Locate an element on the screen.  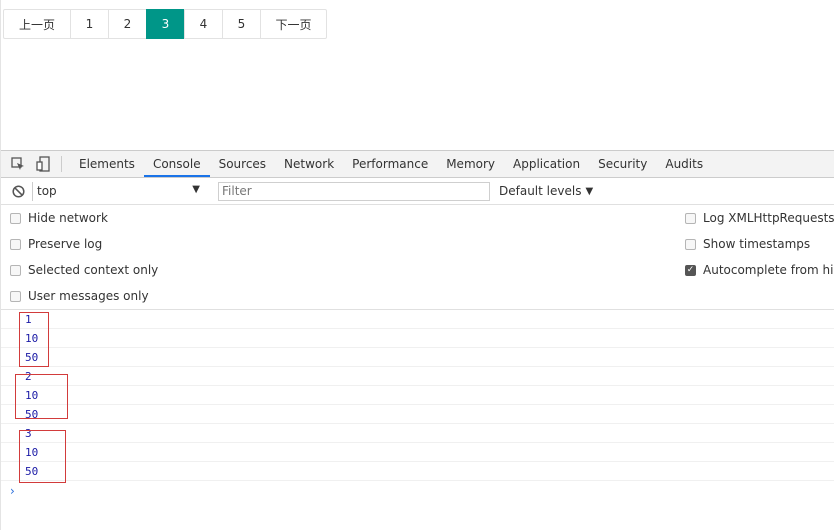
option-label: Show timestamps is located at coordinates (757, 244).